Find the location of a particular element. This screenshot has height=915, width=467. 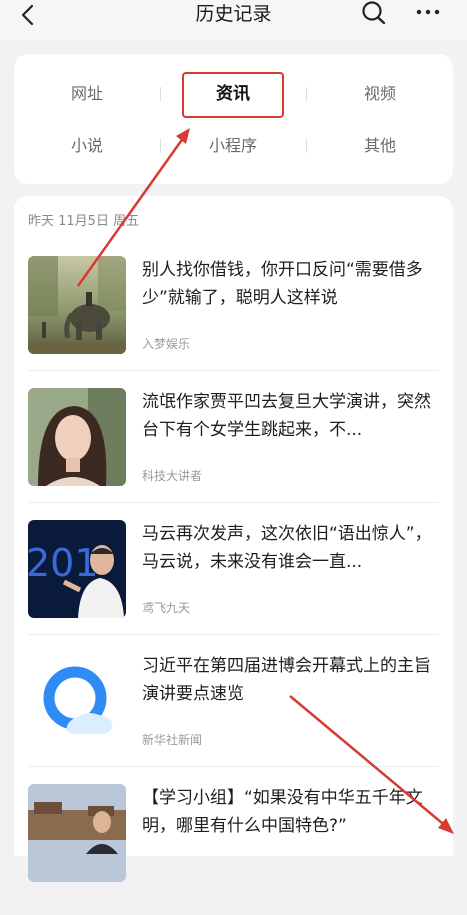

news-source: 新华社新闻 is located at coordinates (172, 740).